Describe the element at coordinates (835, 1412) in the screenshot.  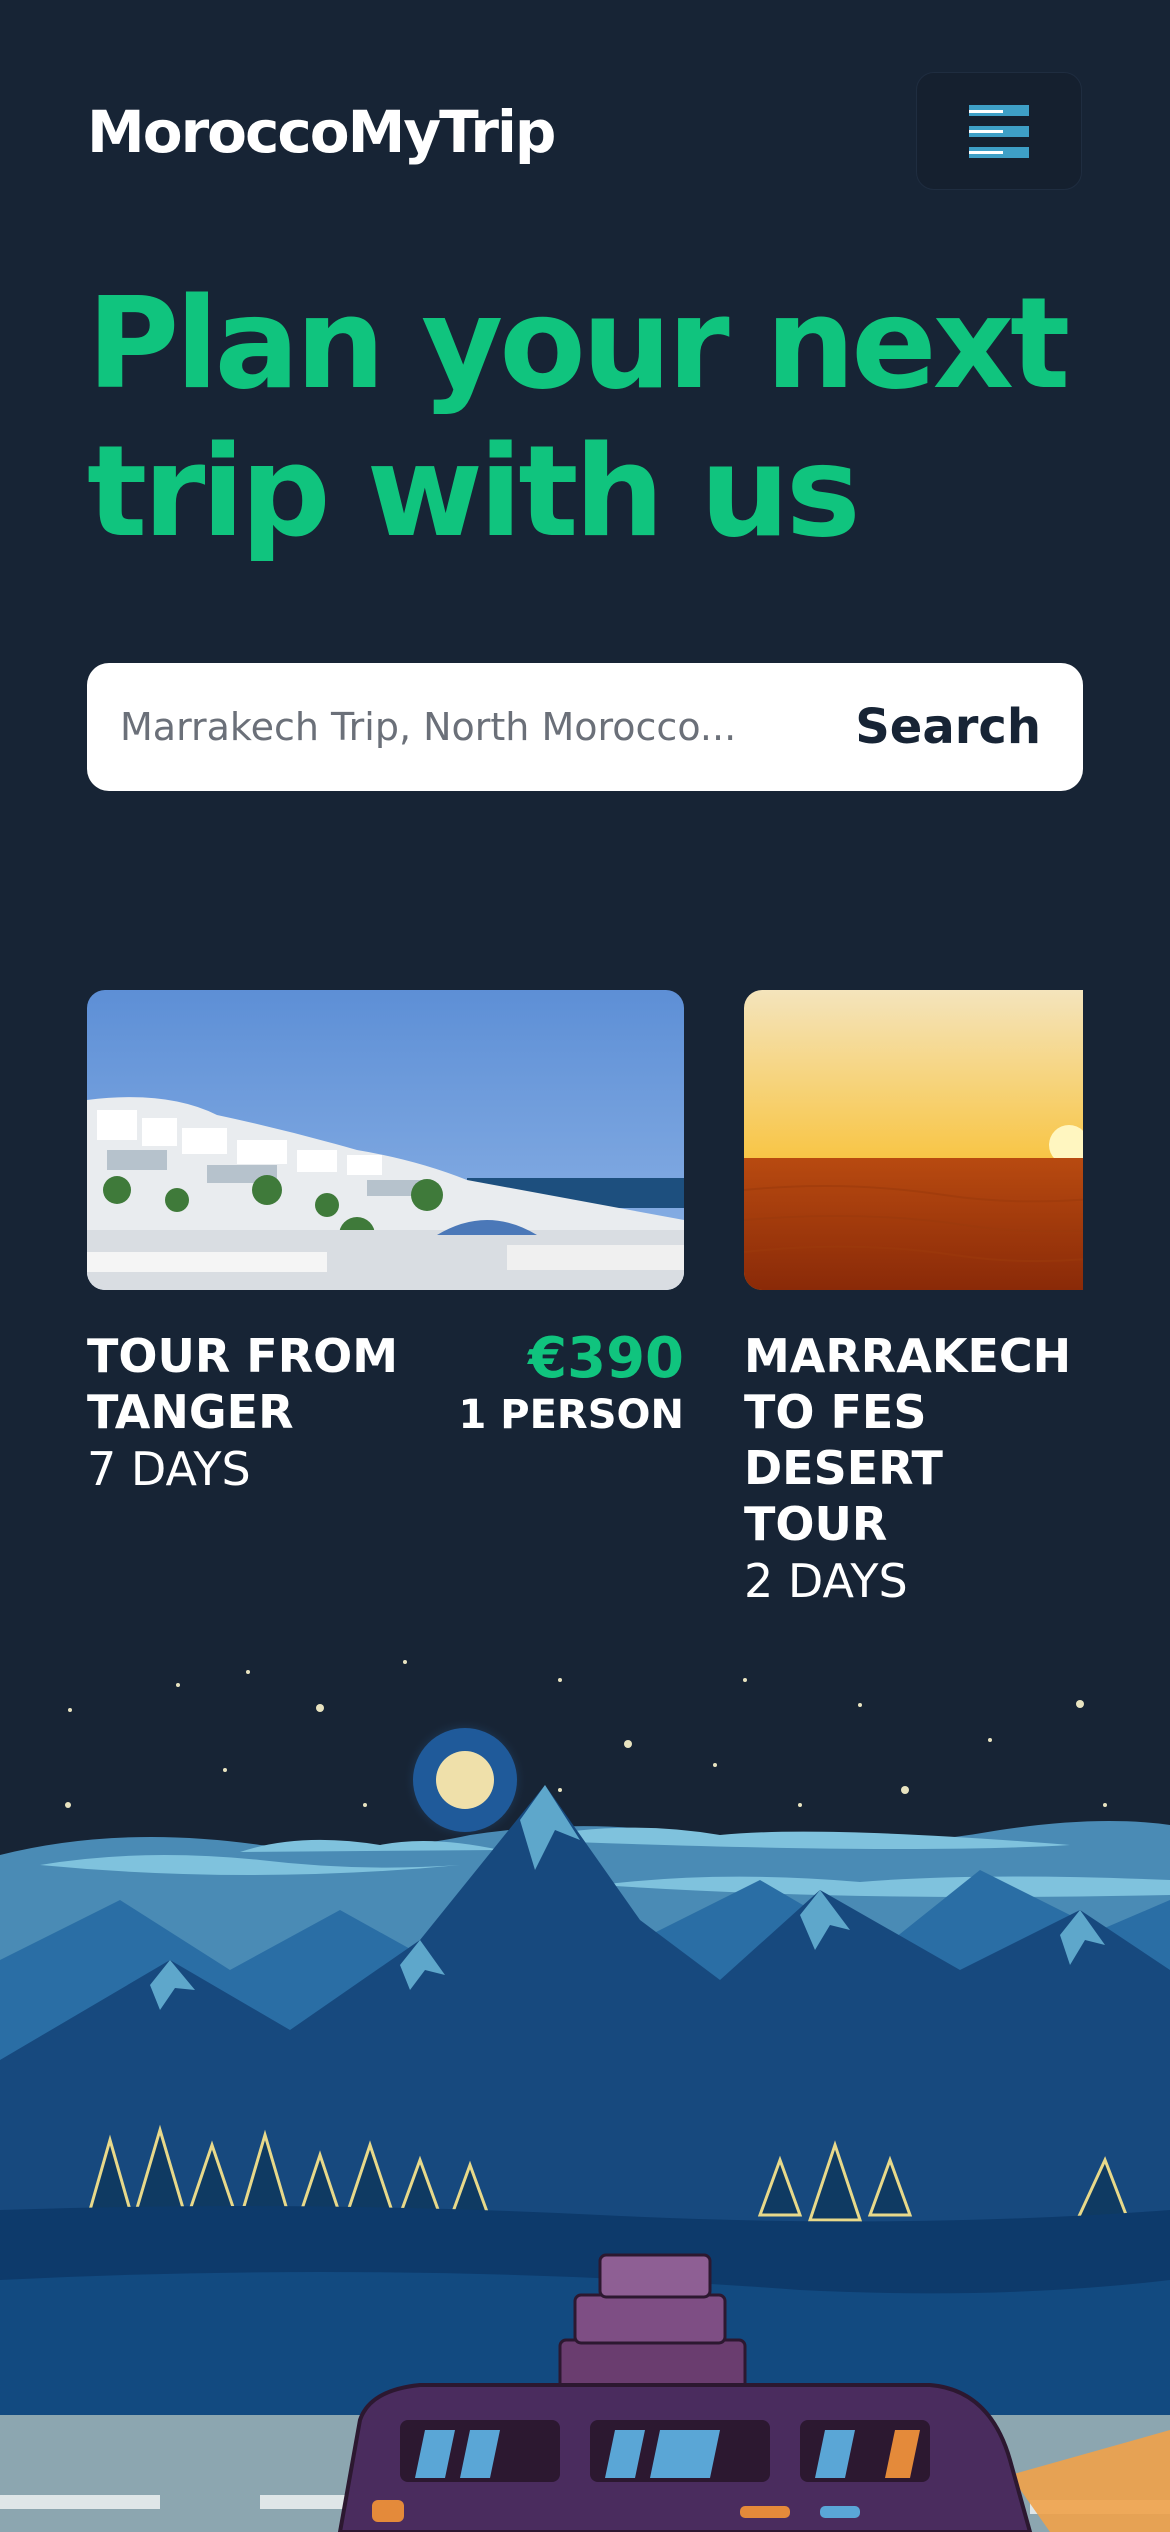
I see `tour-title-line-2: TO FES` at that location.